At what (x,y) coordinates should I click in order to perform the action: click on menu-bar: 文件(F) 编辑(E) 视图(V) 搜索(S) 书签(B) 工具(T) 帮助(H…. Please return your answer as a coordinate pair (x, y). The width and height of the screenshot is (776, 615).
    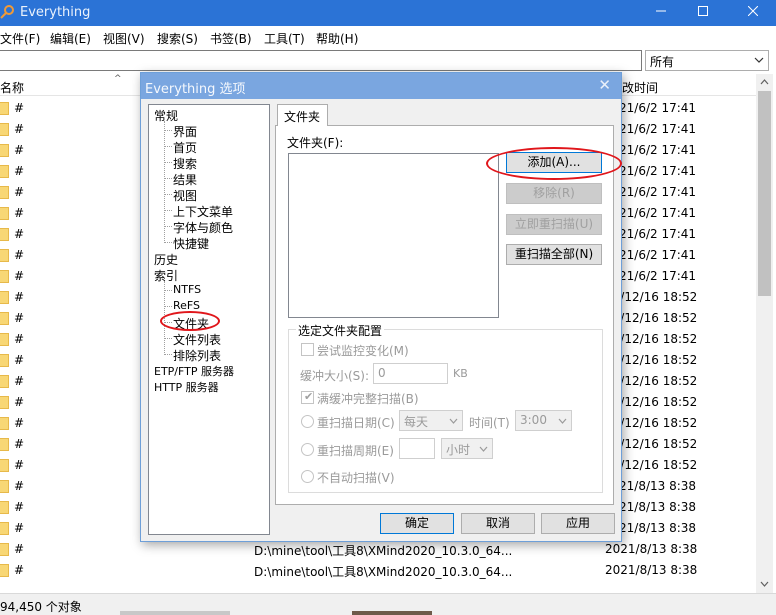
    Looking at the image, I should click on (388, 37).